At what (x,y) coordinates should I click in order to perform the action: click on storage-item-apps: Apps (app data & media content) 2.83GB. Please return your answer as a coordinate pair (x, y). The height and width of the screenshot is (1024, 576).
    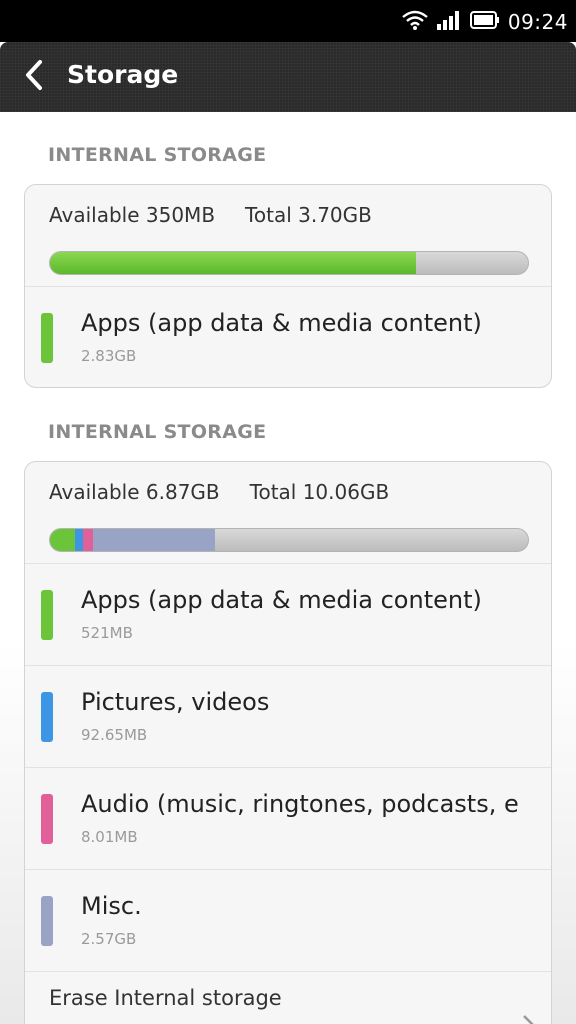
    Looking at the image, I should click on (288, 337).